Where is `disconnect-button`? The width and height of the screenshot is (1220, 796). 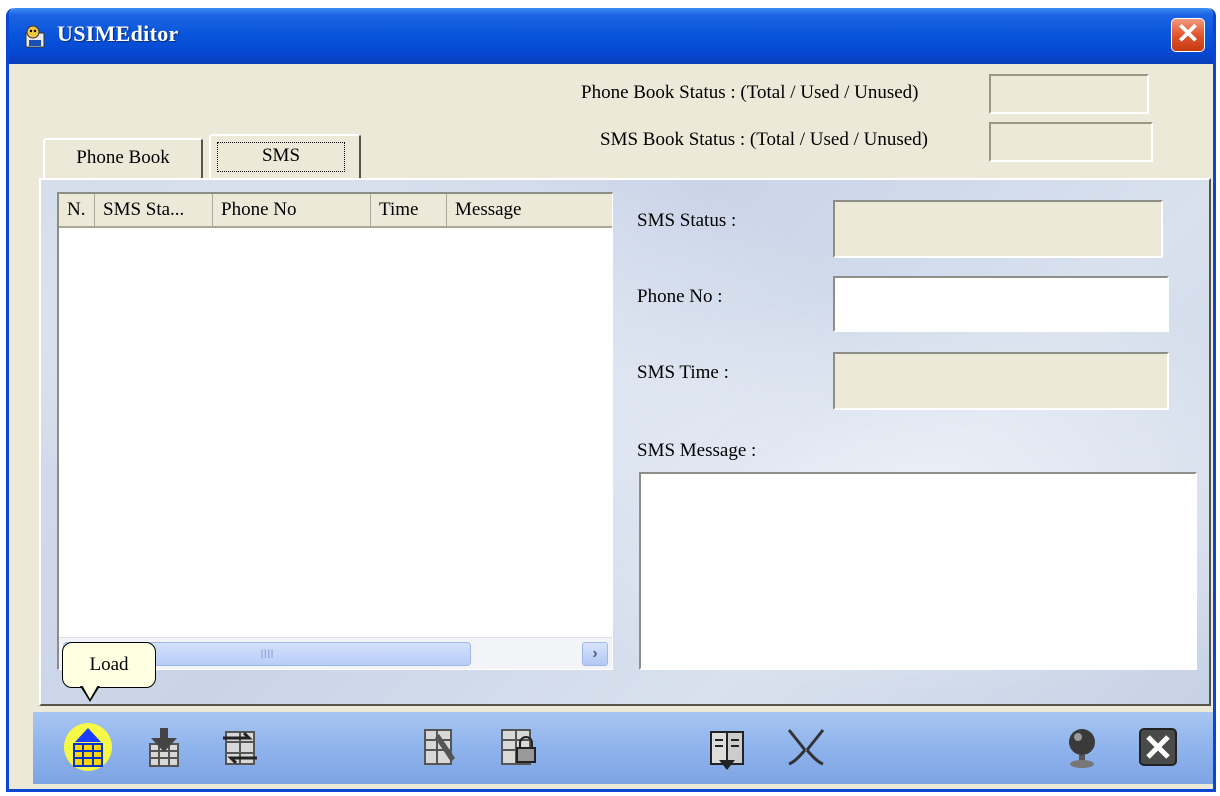
disconnect-button is located at coordinates (806, 747).